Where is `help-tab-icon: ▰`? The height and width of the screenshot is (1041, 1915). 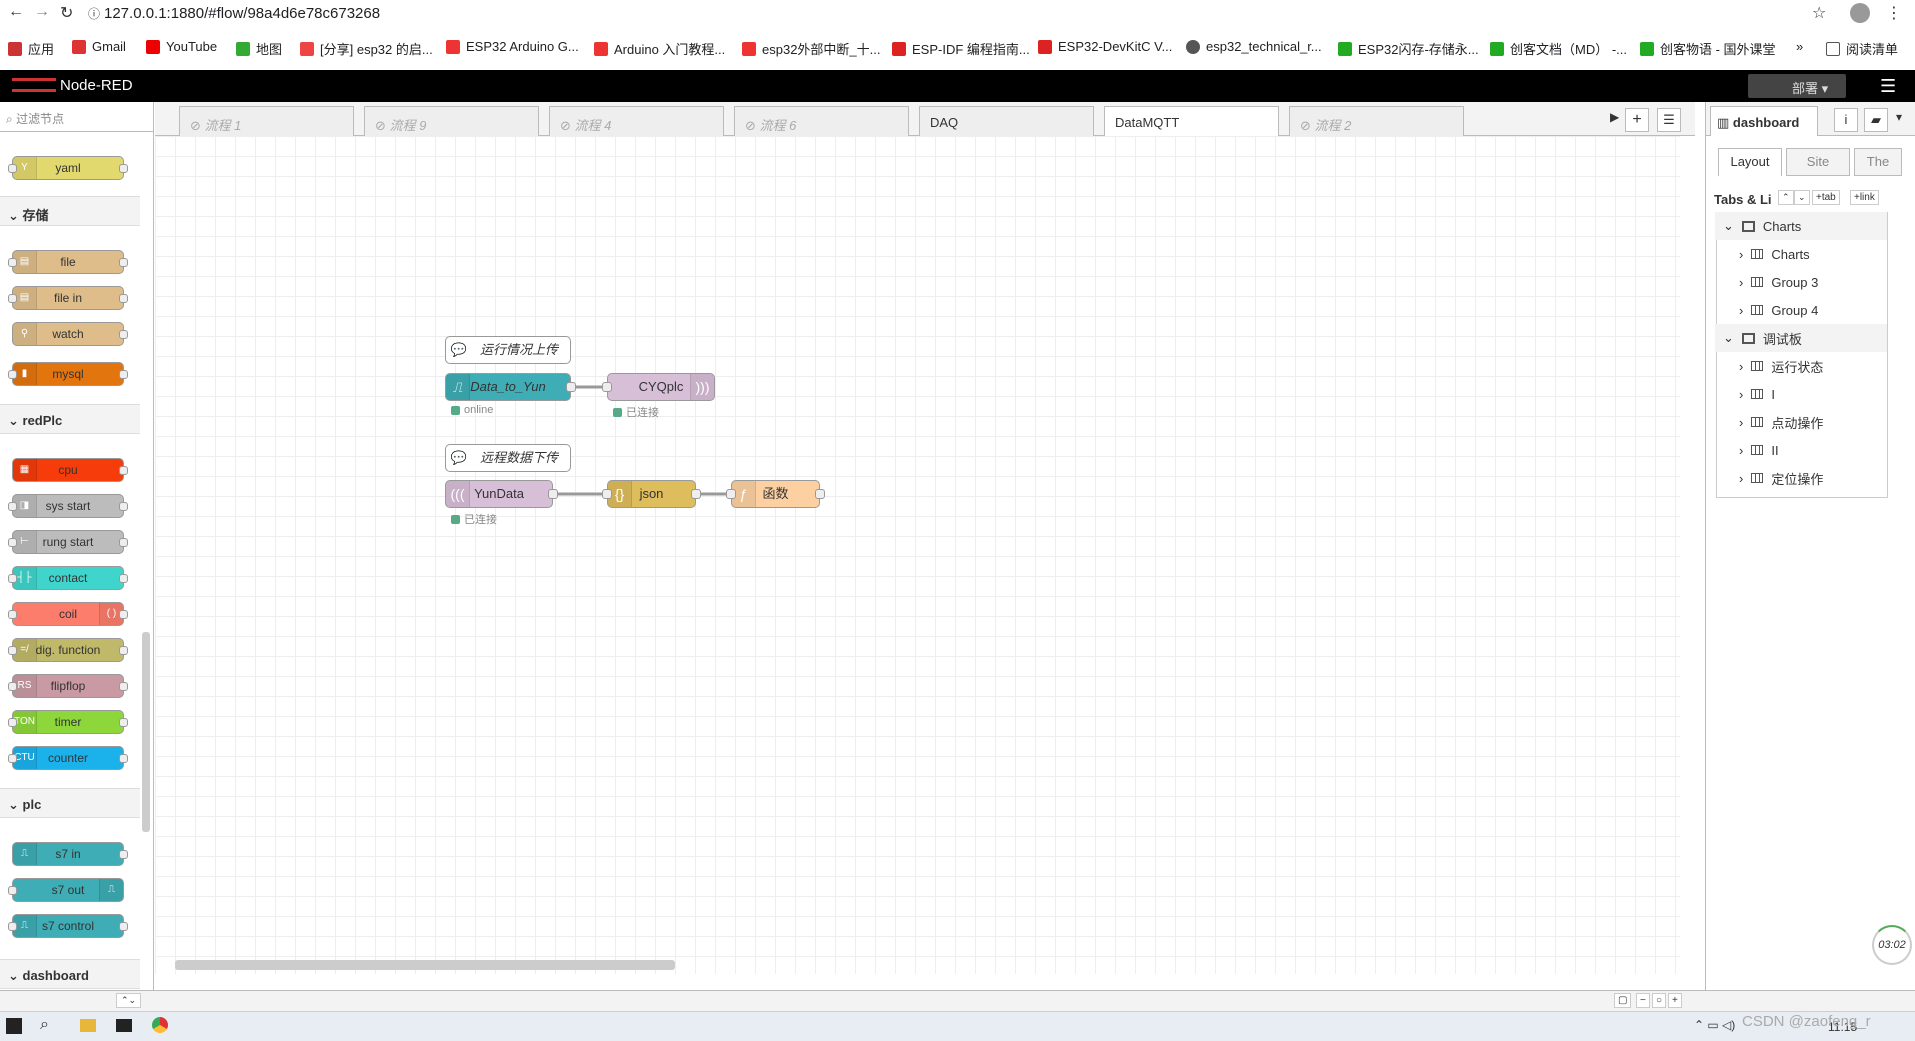 help-tab-icon: ▰ is located at coordinates (1876, 120).